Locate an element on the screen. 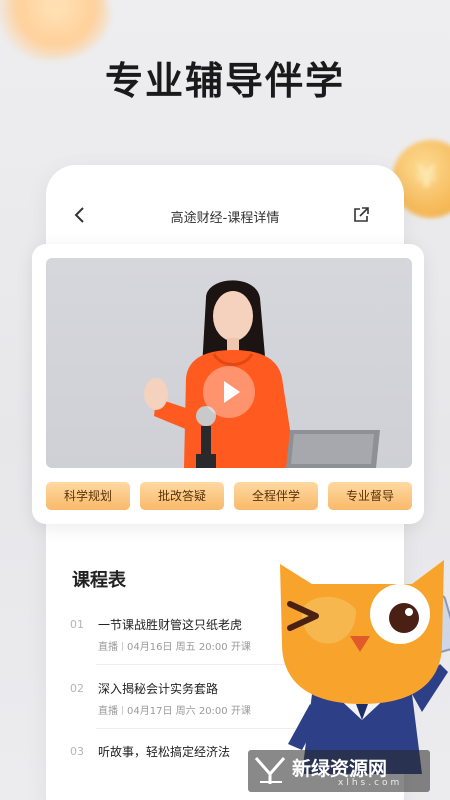  course-weekday: 周五 is located at coordinates (185, 647).